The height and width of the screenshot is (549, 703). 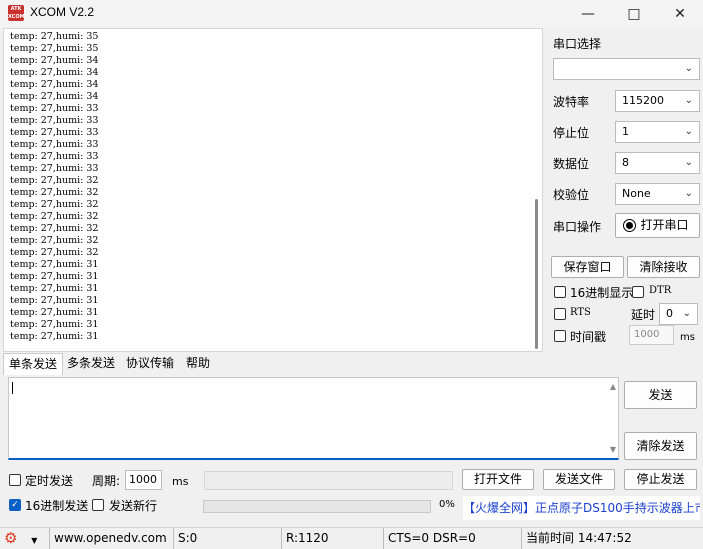 I want to click on timed-send-label: 定时发送, so click(x=49, y=481).